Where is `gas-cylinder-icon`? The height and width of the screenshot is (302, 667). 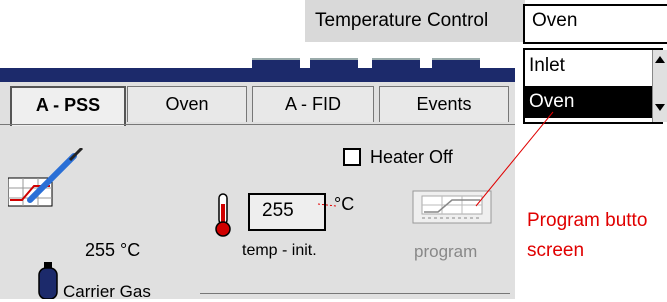 gas-cylinder-icon is located at coordinates (48, 280).